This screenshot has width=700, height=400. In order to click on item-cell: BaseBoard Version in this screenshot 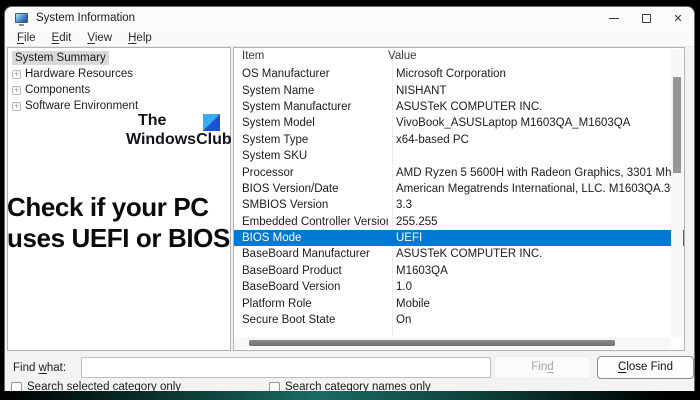, I will do `click(291, 287)`.